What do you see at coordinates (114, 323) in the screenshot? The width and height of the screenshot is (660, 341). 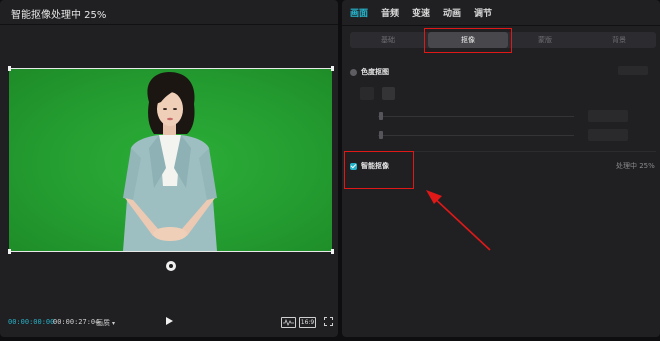 I see `caret-down-icon: ▾` at bounding box center [114, 323].